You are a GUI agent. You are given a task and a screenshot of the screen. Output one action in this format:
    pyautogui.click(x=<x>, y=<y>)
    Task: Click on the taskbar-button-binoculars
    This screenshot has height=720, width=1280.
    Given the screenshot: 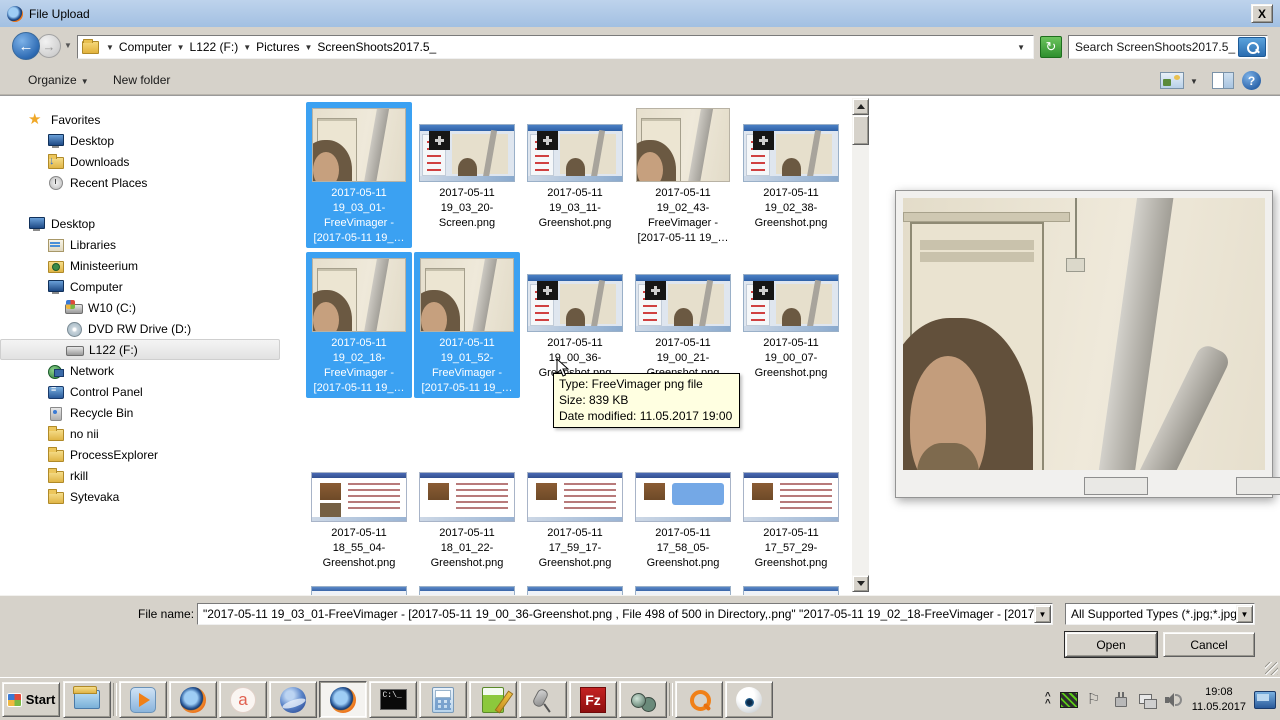 What is the action you would take?
    pyautogui.click(x=643, y=699)
    